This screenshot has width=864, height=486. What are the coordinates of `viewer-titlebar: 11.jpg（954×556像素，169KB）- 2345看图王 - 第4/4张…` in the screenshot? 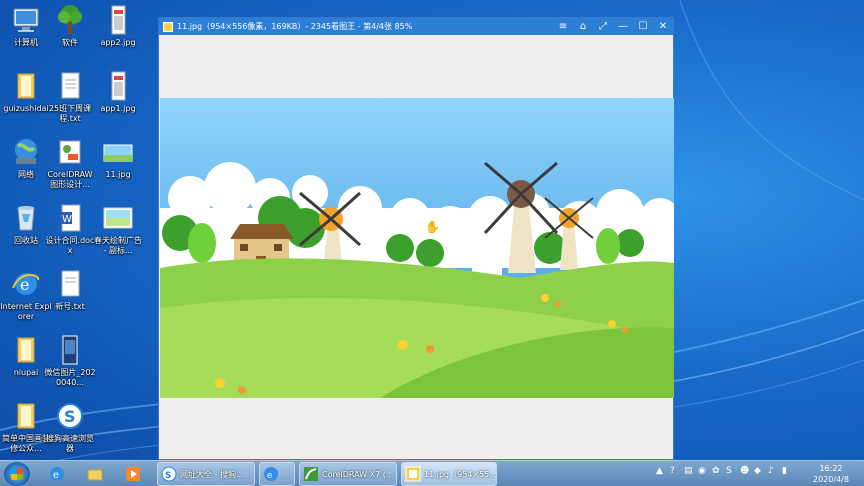 It's located at (416, 26).